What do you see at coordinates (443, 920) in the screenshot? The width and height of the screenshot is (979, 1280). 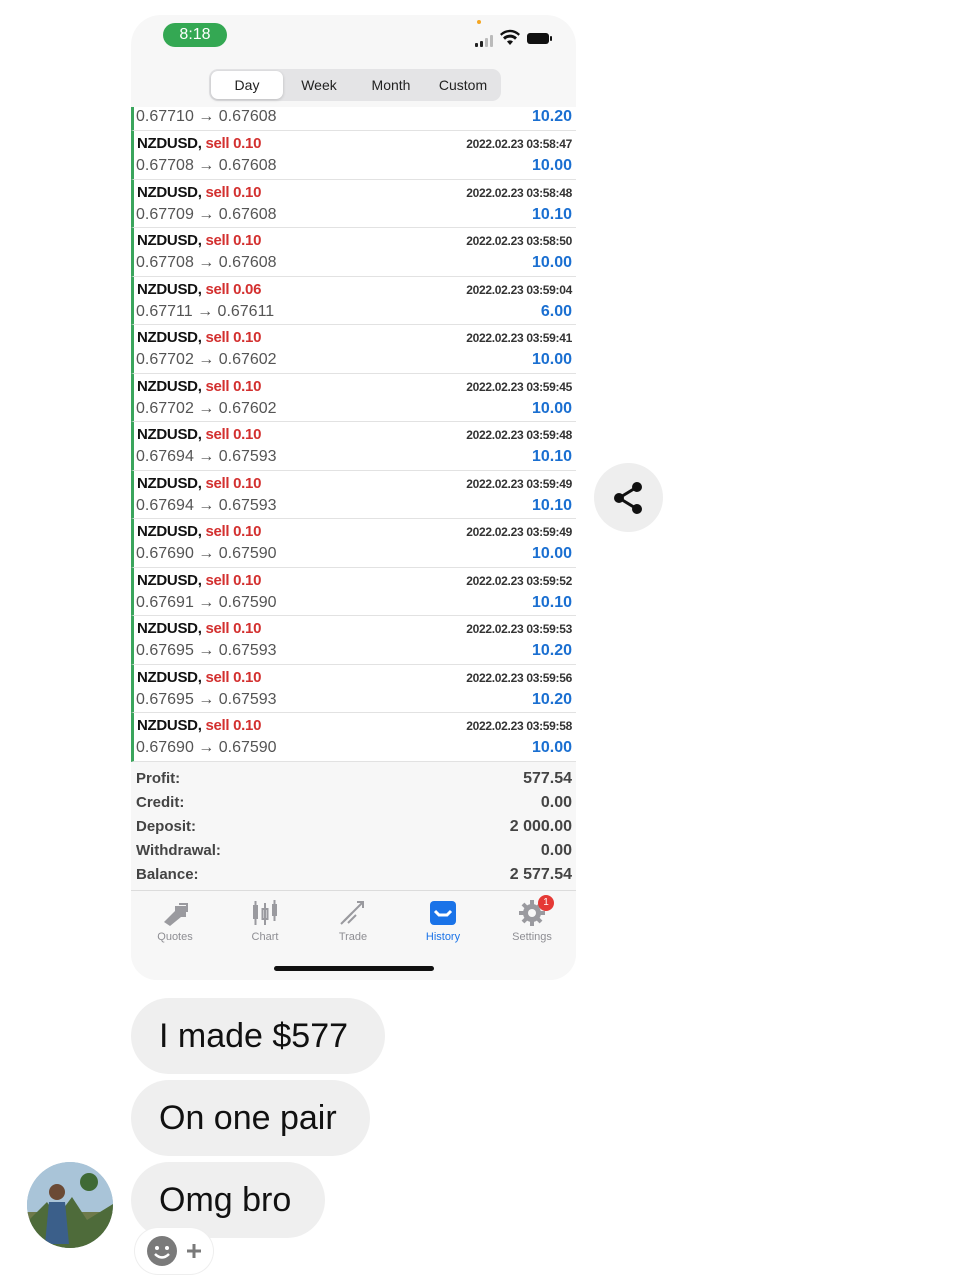 I see `tab-history: History` at bounding box center [443, 920].